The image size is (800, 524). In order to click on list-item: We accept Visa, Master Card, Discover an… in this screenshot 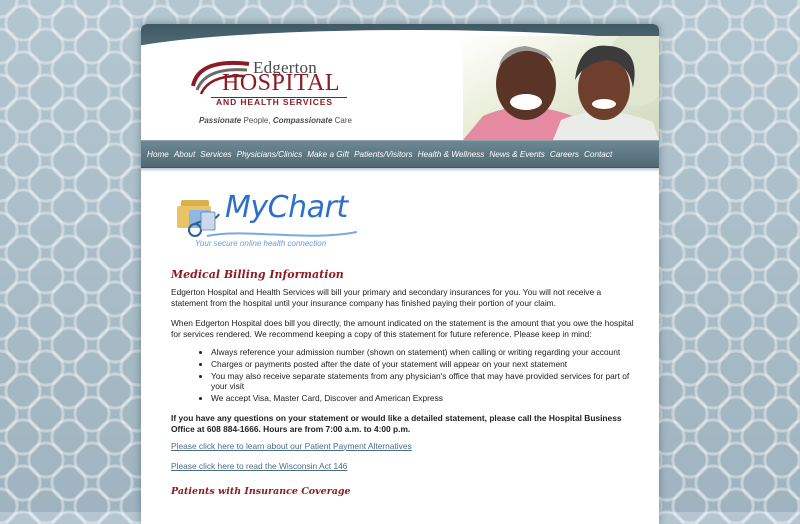, I will do `click(424, 398)`.